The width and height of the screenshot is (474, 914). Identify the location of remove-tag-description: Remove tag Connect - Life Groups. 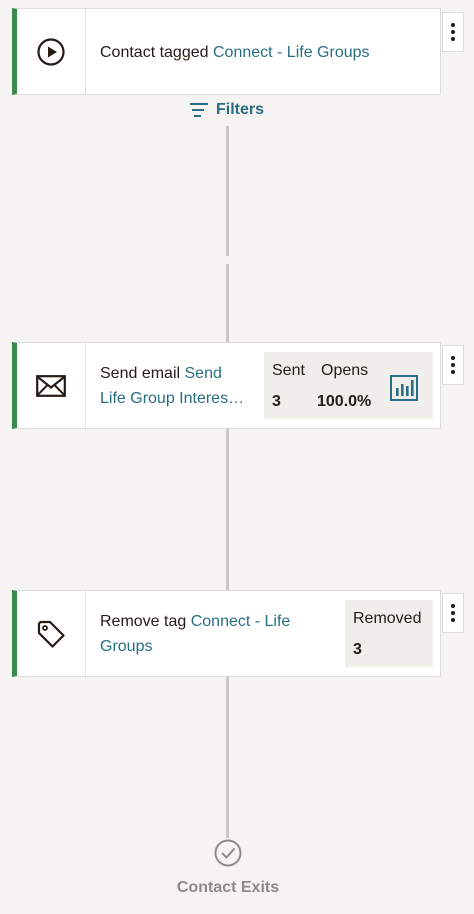
(195, 634).